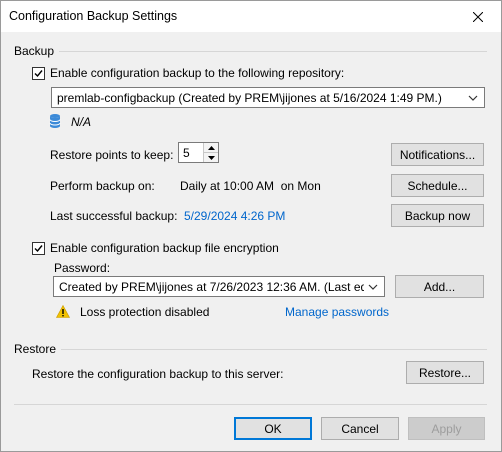 This screenshot has width=502, height=452. I want to click on perform-backup-label: Perform backup on:, so click(102, 186).